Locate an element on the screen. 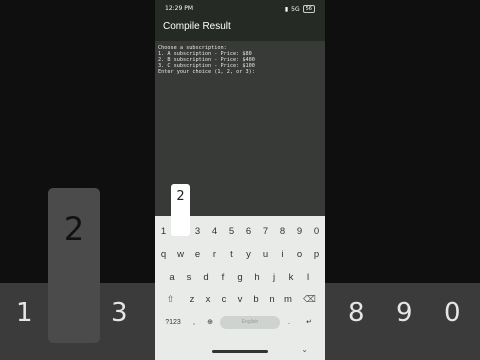  comma-key: , is located at coordinates (194, 322).